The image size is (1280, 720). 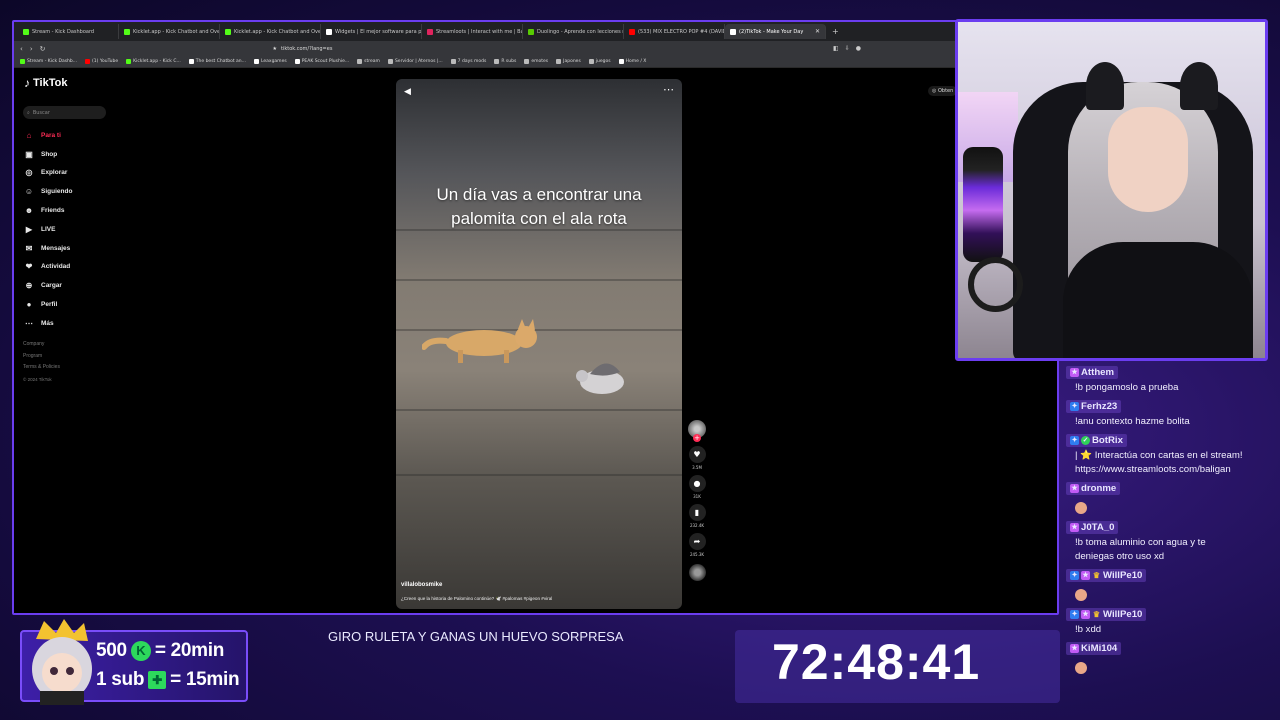 I want to click on sidebar-item-label: Shop, so click(x=49, y=154).